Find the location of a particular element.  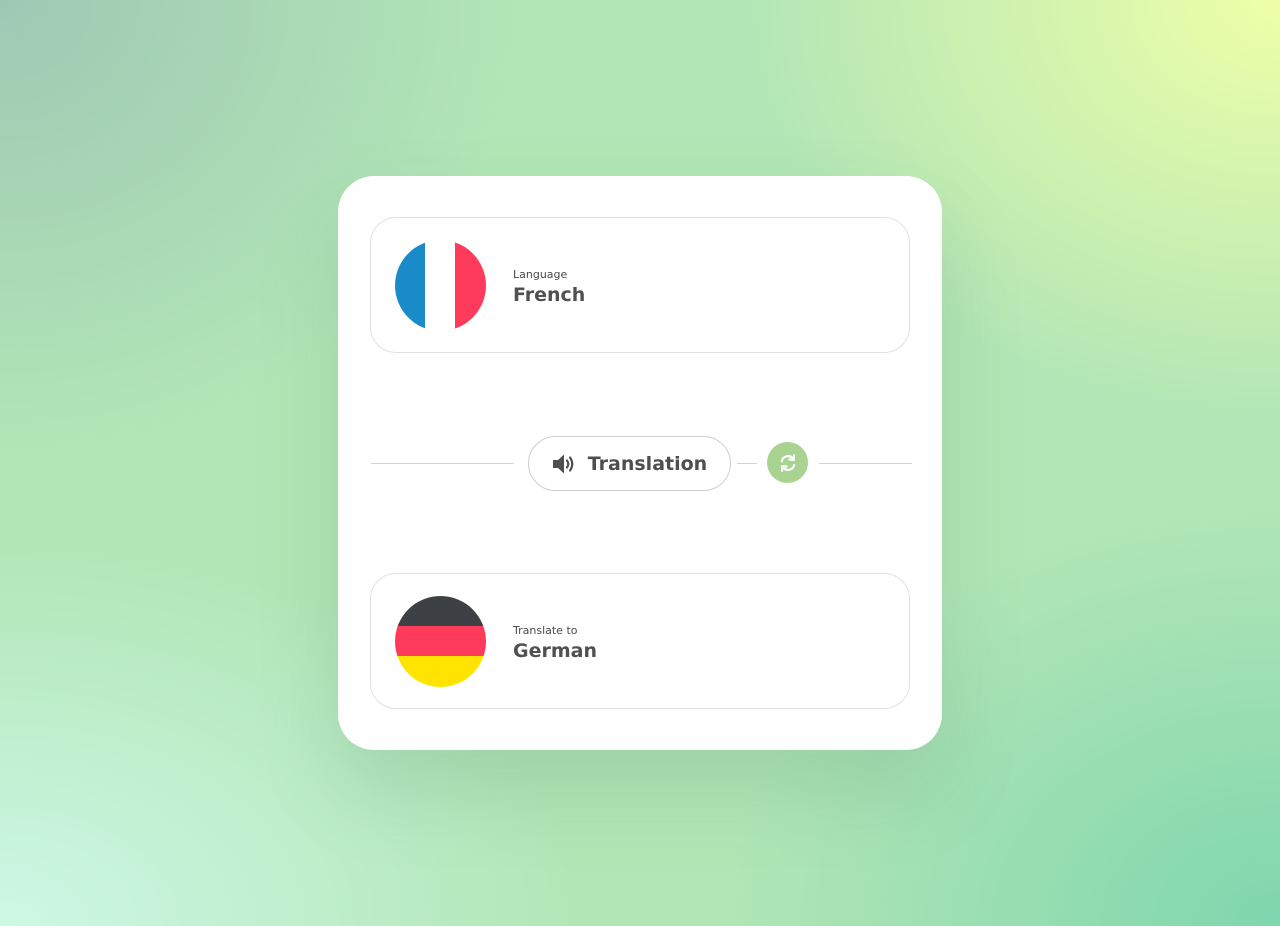

target-language-caption: Translate to is located at coordinates (545, 630).